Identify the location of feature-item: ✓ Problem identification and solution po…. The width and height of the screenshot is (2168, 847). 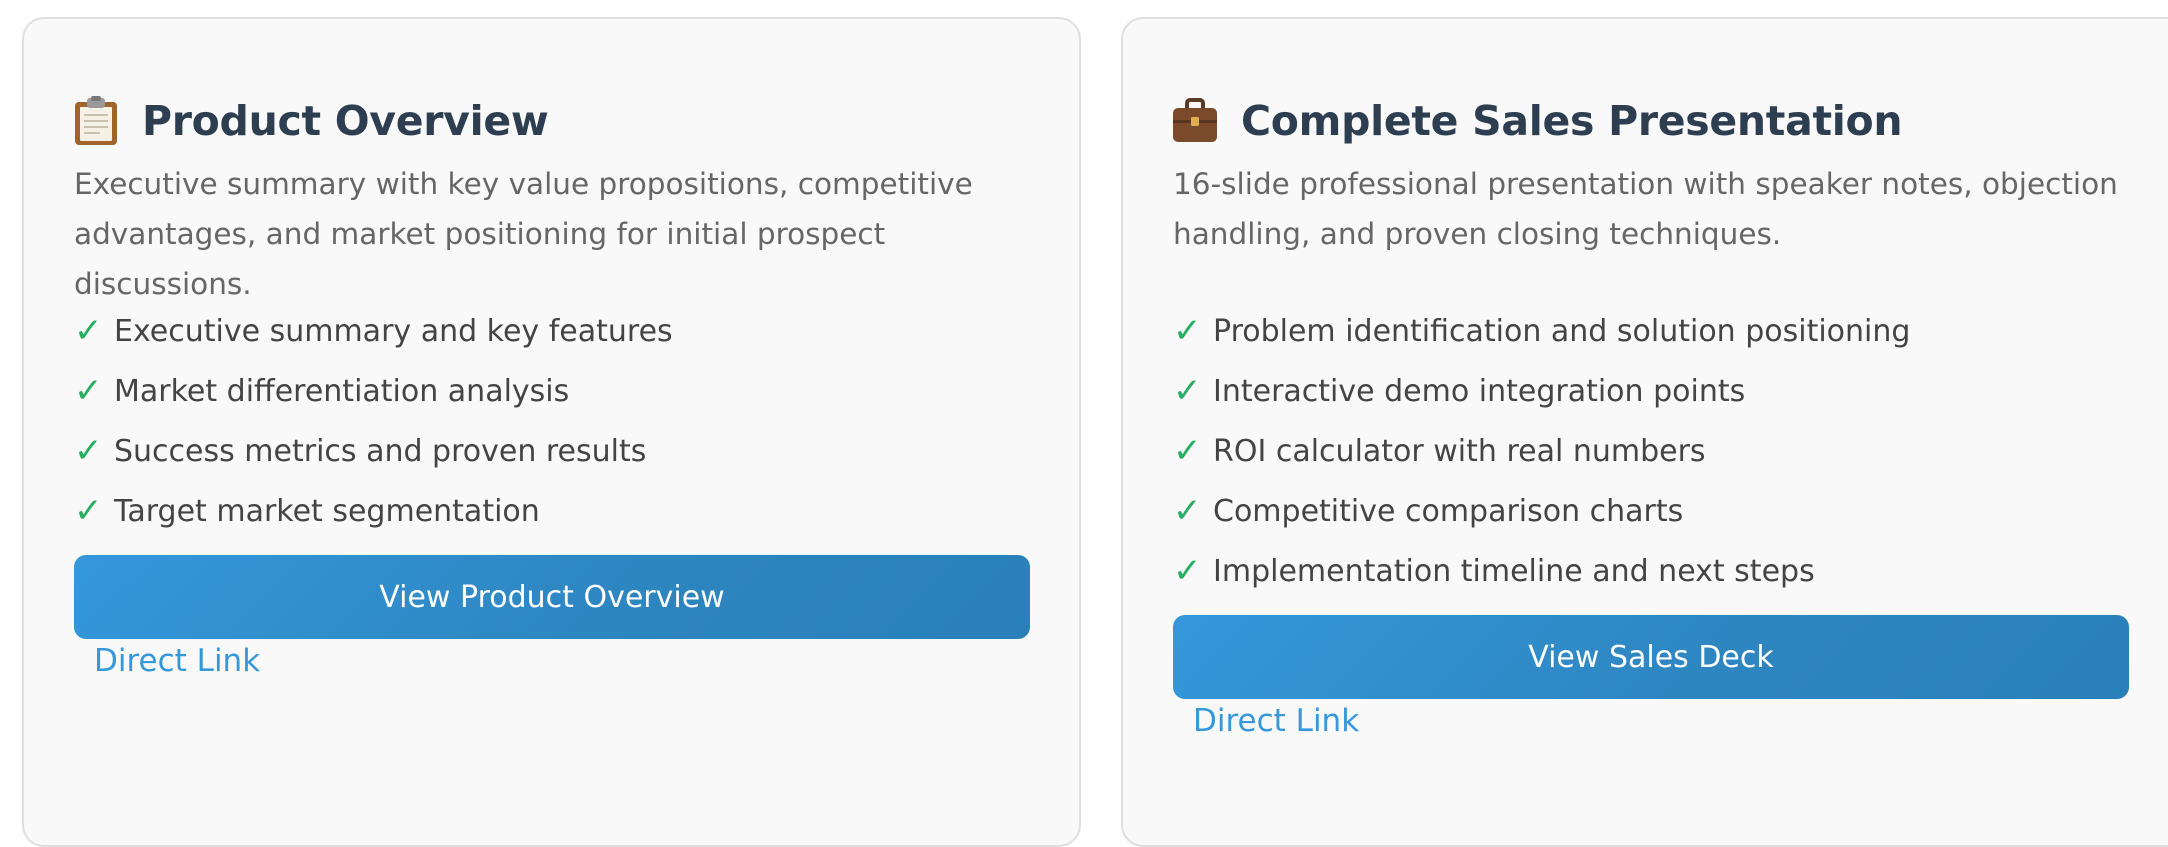
(1541, 331).